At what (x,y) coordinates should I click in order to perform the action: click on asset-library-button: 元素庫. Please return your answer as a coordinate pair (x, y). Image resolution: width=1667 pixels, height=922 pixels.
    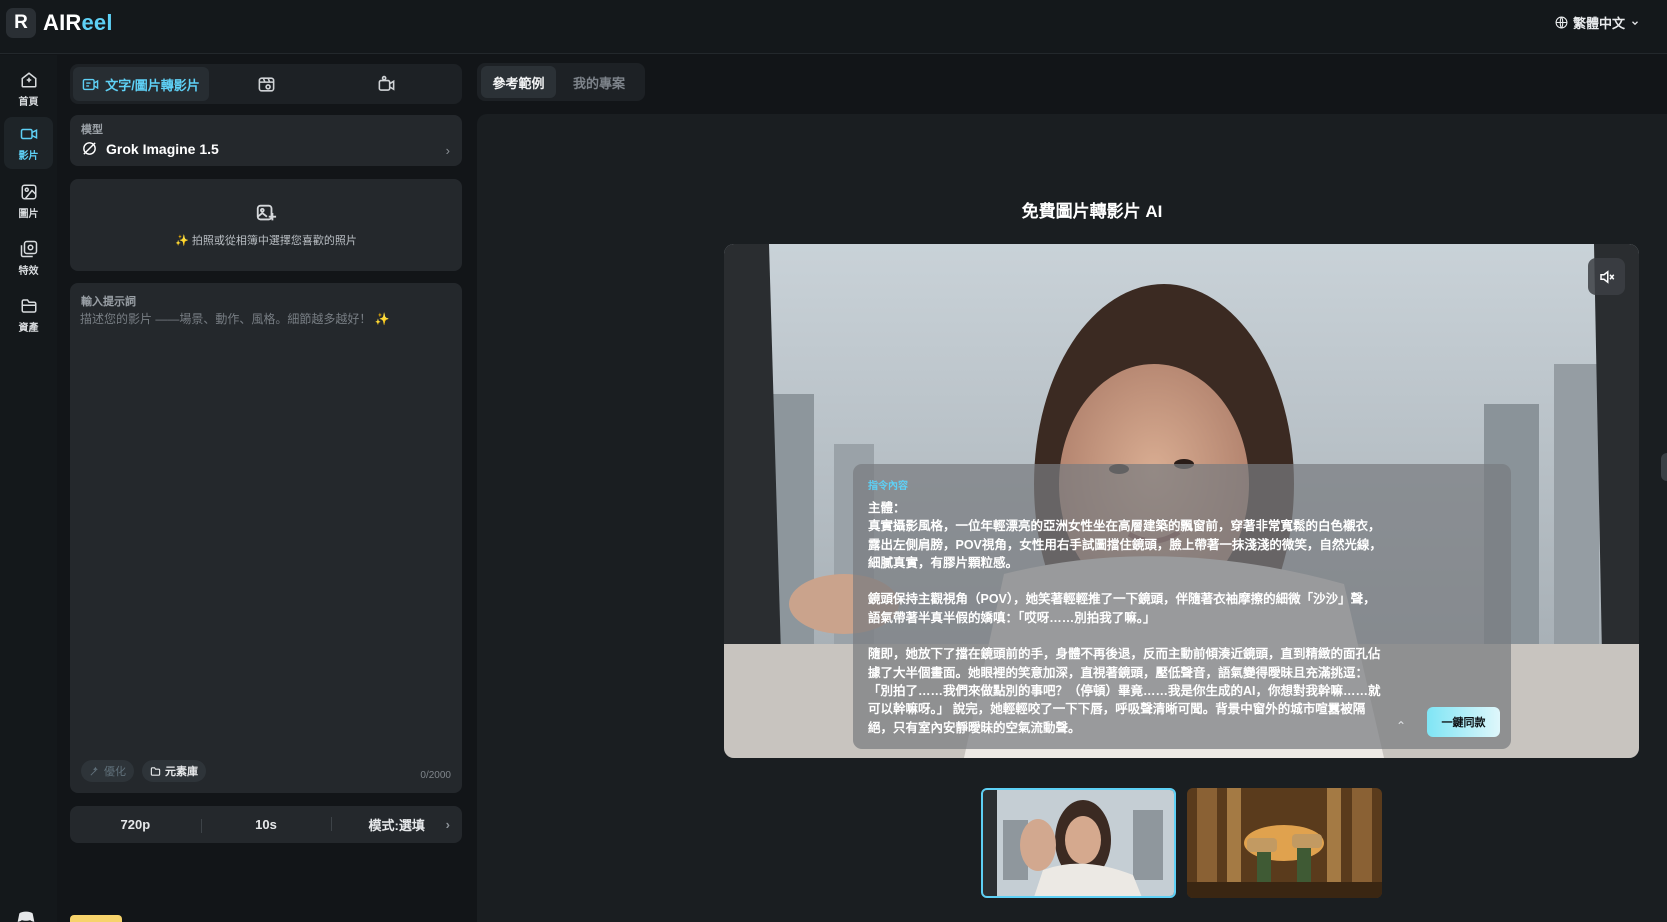
    Looking at the image, I should click on (174, 771).